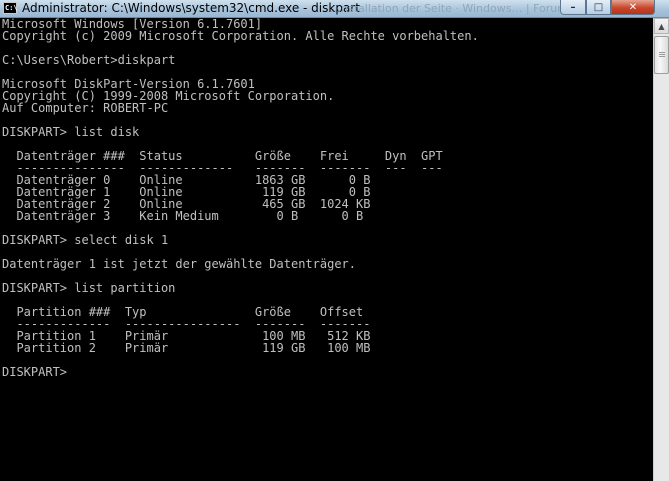  I want to click on console-line: DISKPART> list partition, so click(89, 288).